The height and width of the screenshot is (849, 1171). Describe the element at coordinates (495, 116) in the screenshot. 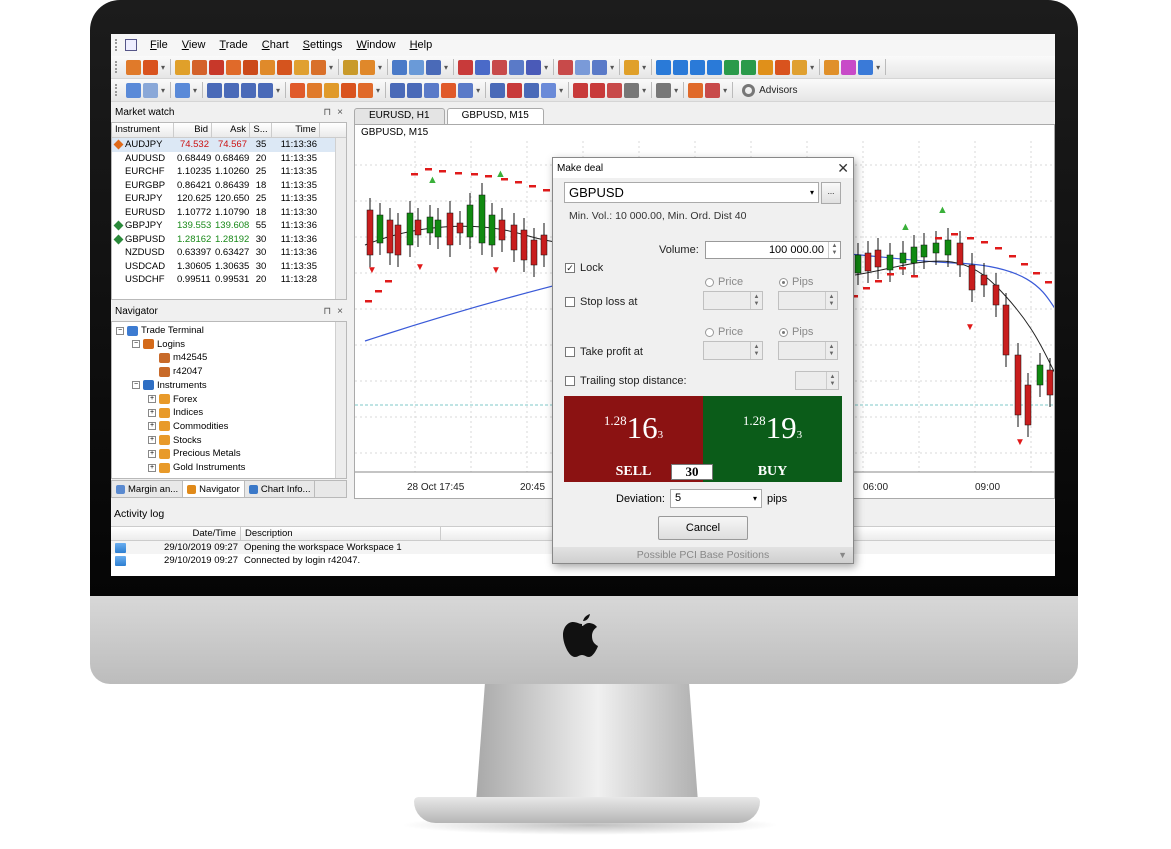

I see `tab-gbpusd-m15: GBPUSD, M15` at that location.